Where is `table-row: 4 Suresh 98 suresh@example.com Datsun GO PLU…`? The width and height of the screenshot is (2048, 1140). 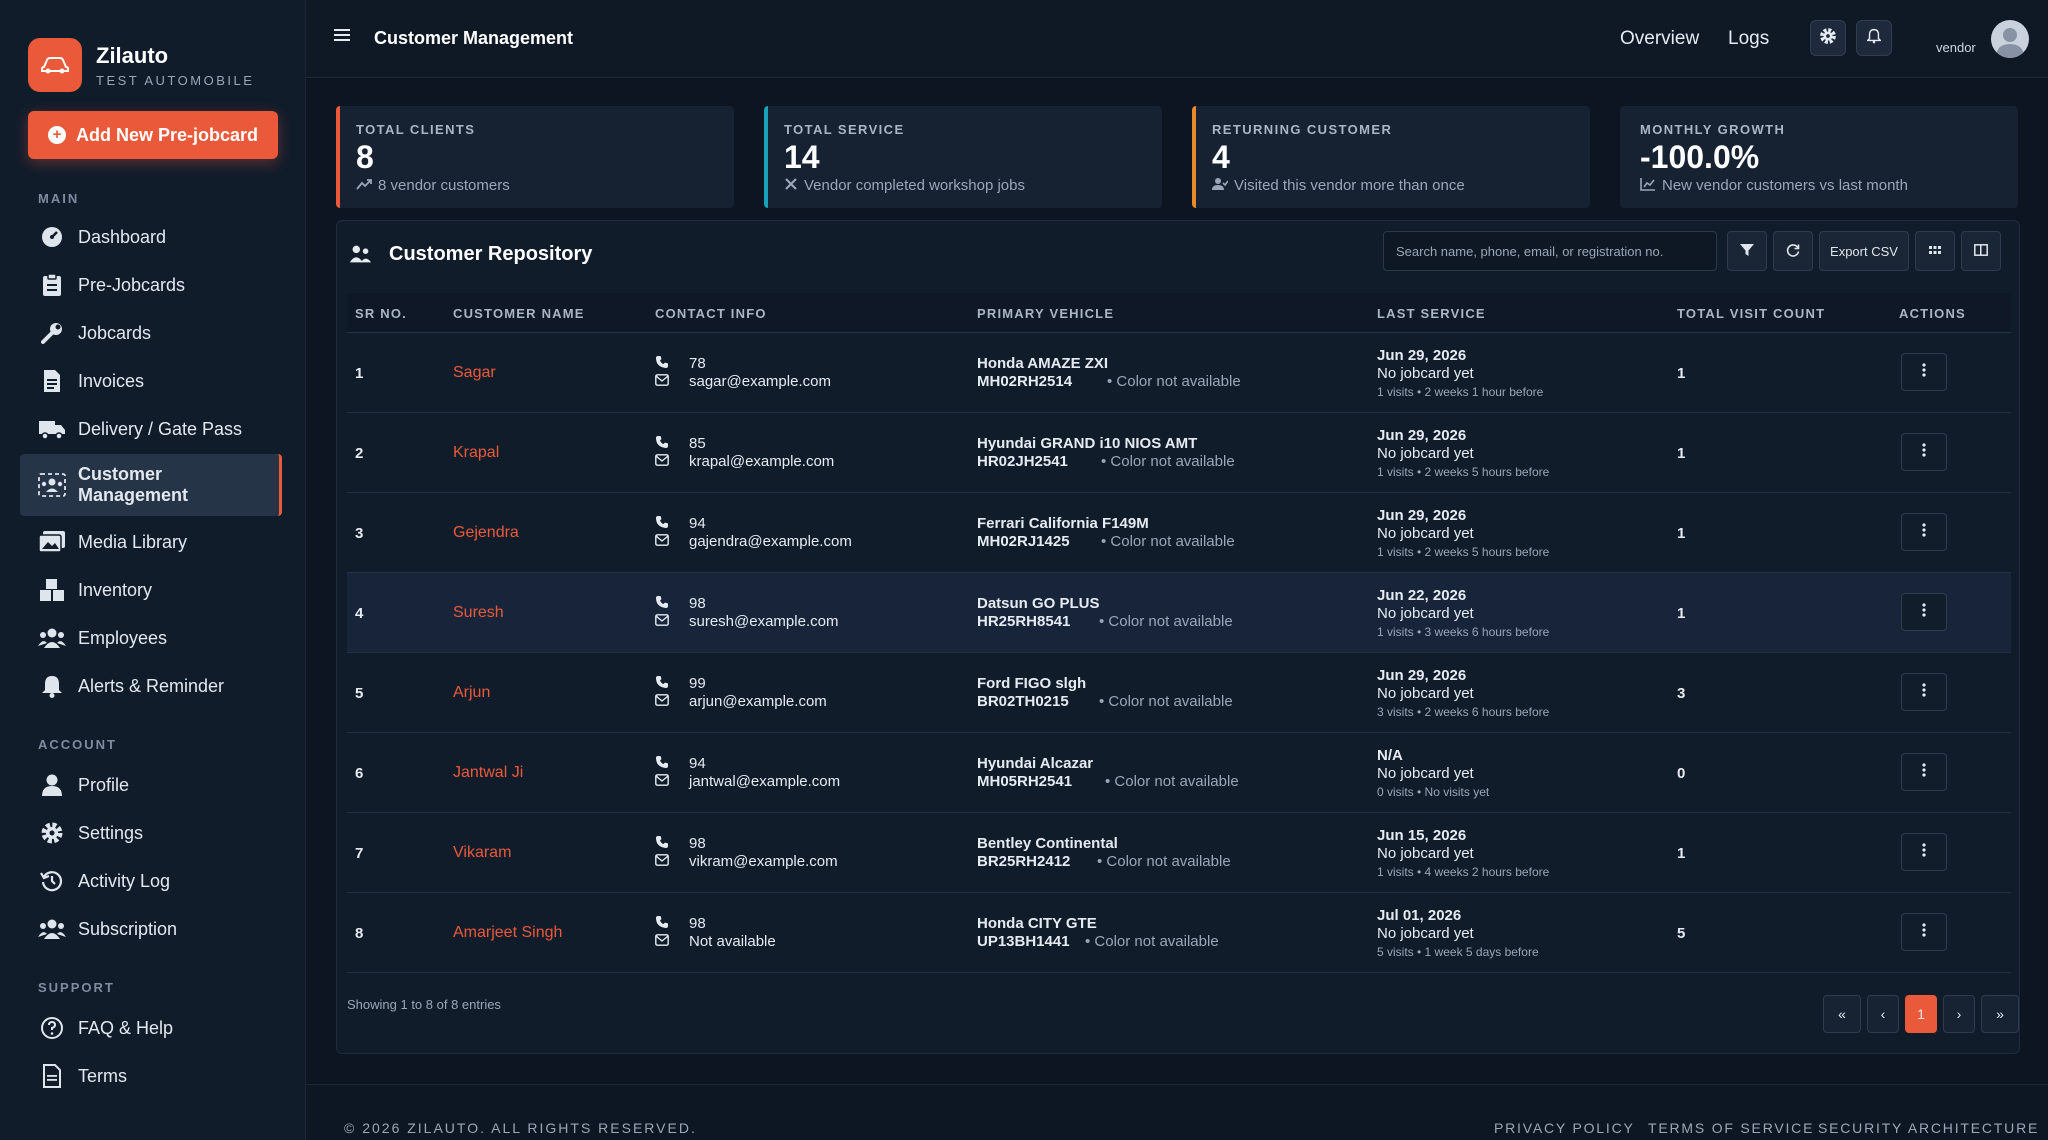 table-row: 4 Suresh 98 suresh@example.com Datsun GO PLU… is located at coordinates (1179, 613).